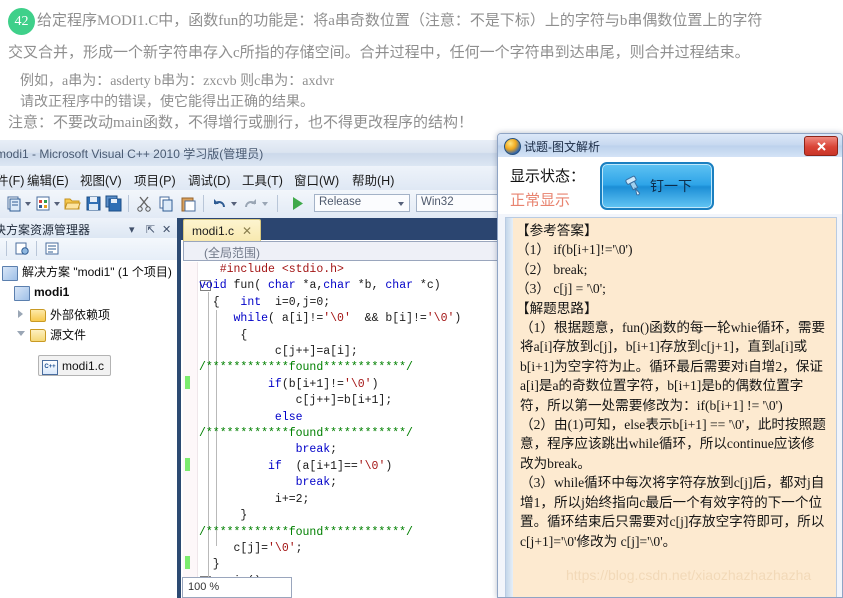  Describe the element at coordinates (237, 587) in the screenshot. I see `editor-zoom-status: 100 %` at that location.